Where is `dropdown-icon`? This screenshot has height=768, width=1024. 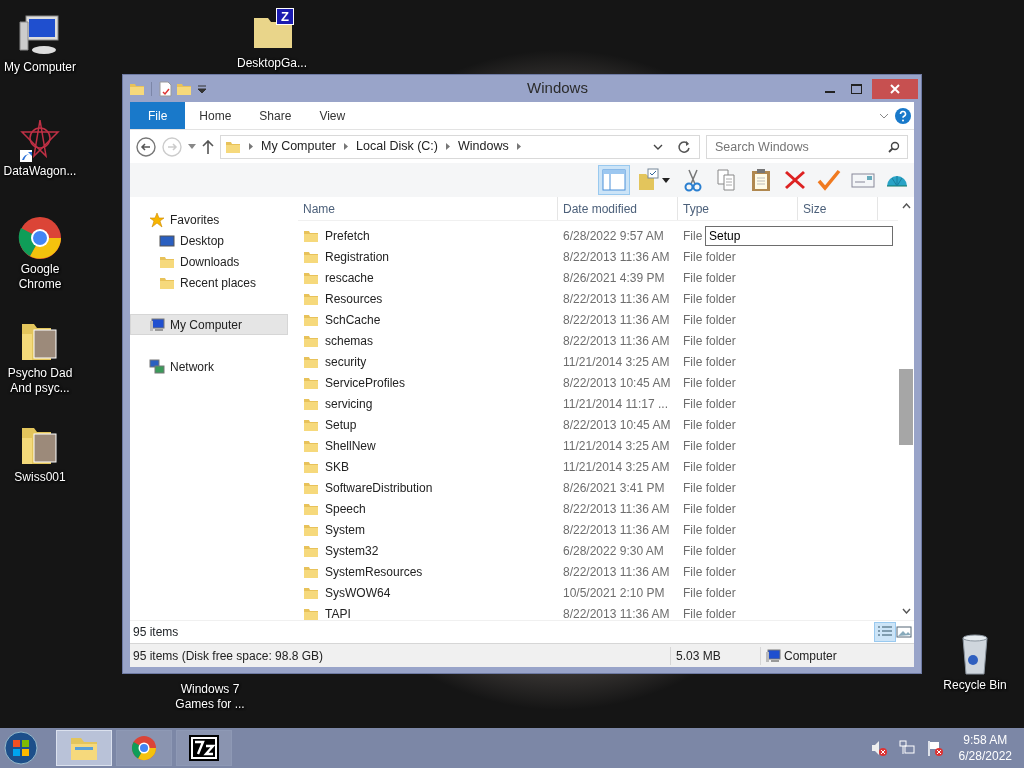 dropdown-icon is located at coordinates (202, 88).